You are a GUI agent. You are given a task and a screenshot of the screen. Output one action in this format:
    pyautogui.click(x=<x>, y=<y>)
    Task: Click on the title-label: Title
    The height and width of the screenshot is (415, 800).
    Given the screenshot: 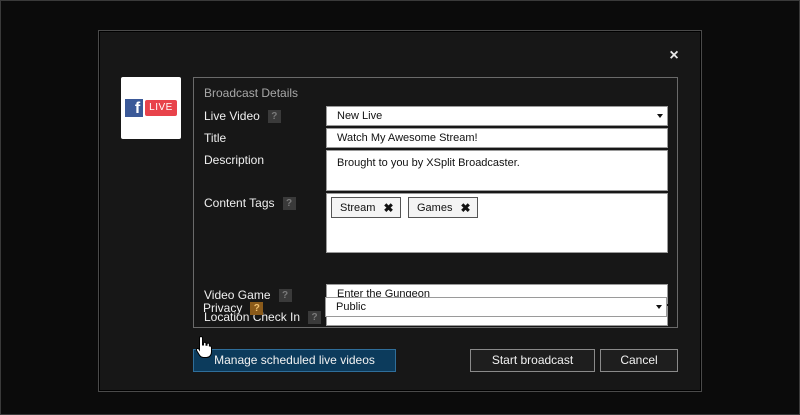 What is the action you would take?
    pyautogui.click(x=215, y=138)
    